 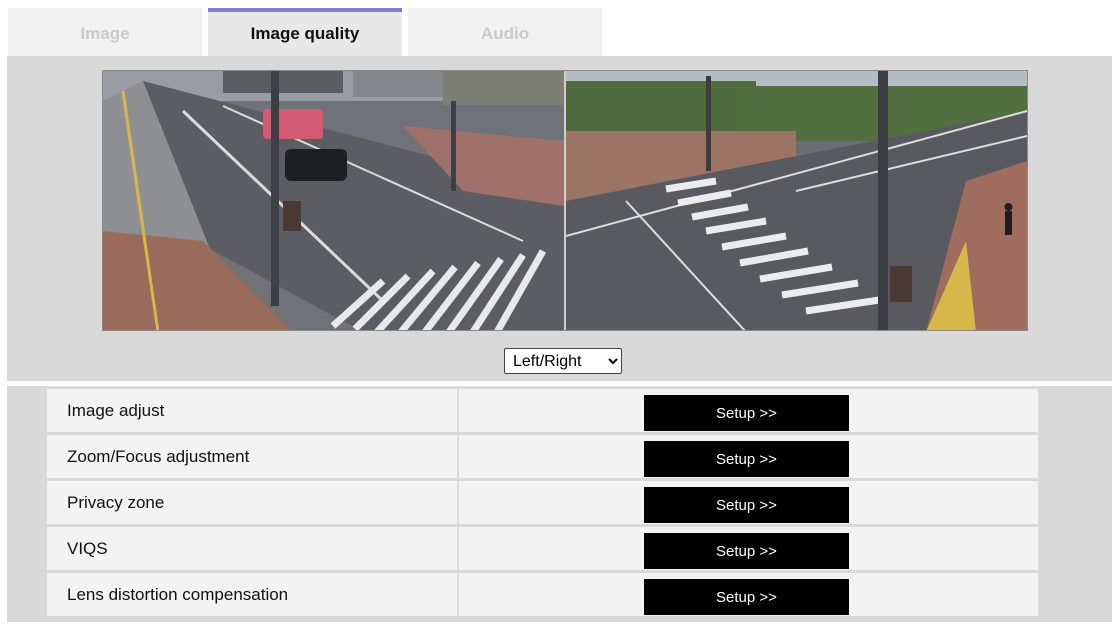 What do you see at coordinates (87, 548) in the screenshot?
I see `viqs-label: VIQS` at bounding box center [87, 548].